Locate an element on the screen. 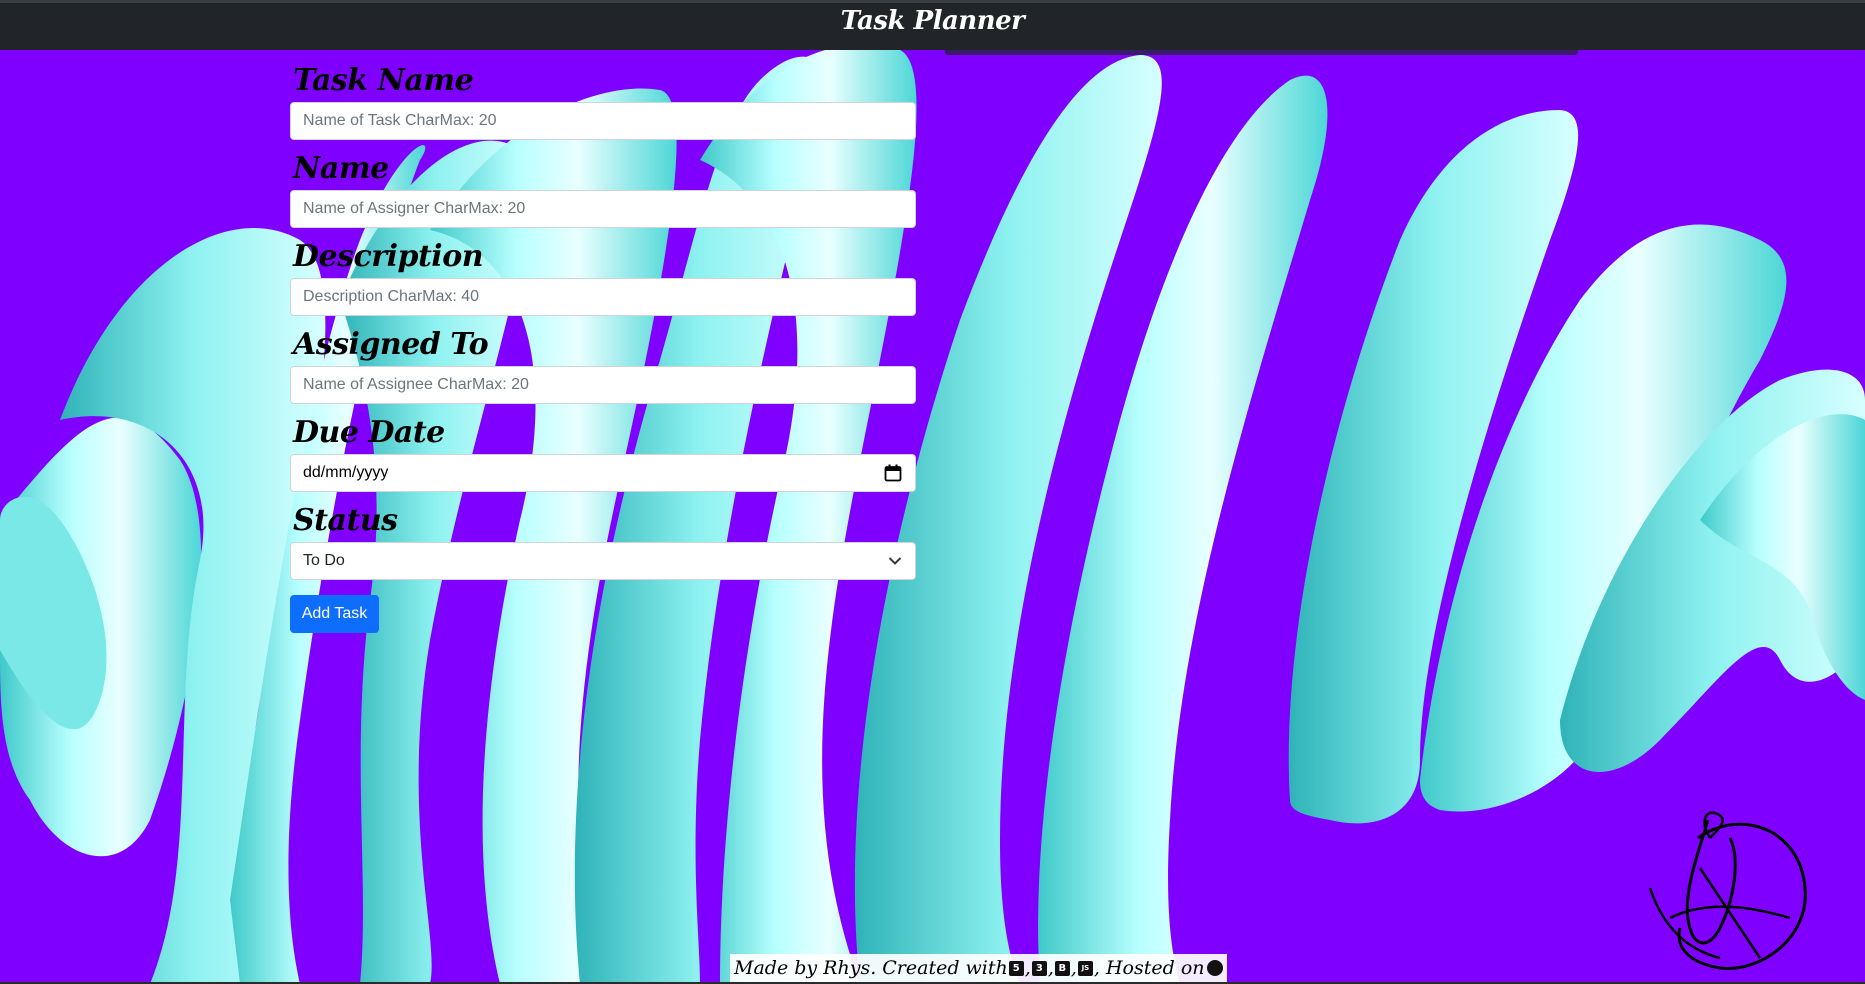  due-date-value: dd/mm/yyyy is located at coordinates (346, 472).